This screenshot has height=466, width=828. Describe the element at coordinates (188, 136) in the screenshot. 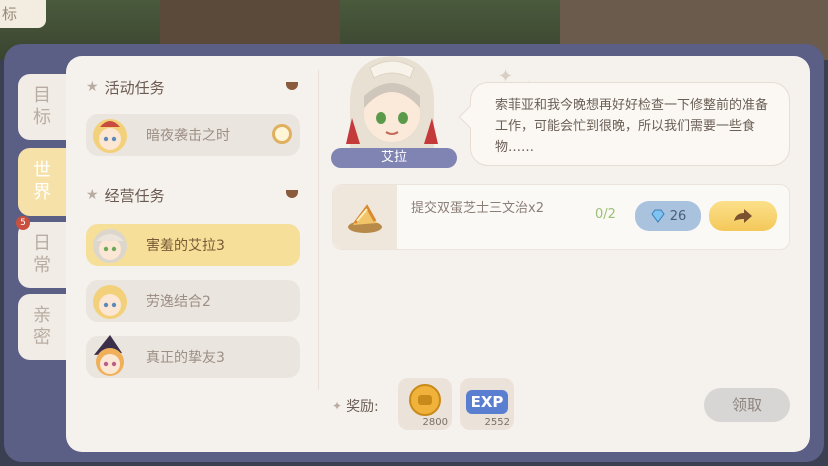

I see `task-label: 暗夜袭击之时` at that location.